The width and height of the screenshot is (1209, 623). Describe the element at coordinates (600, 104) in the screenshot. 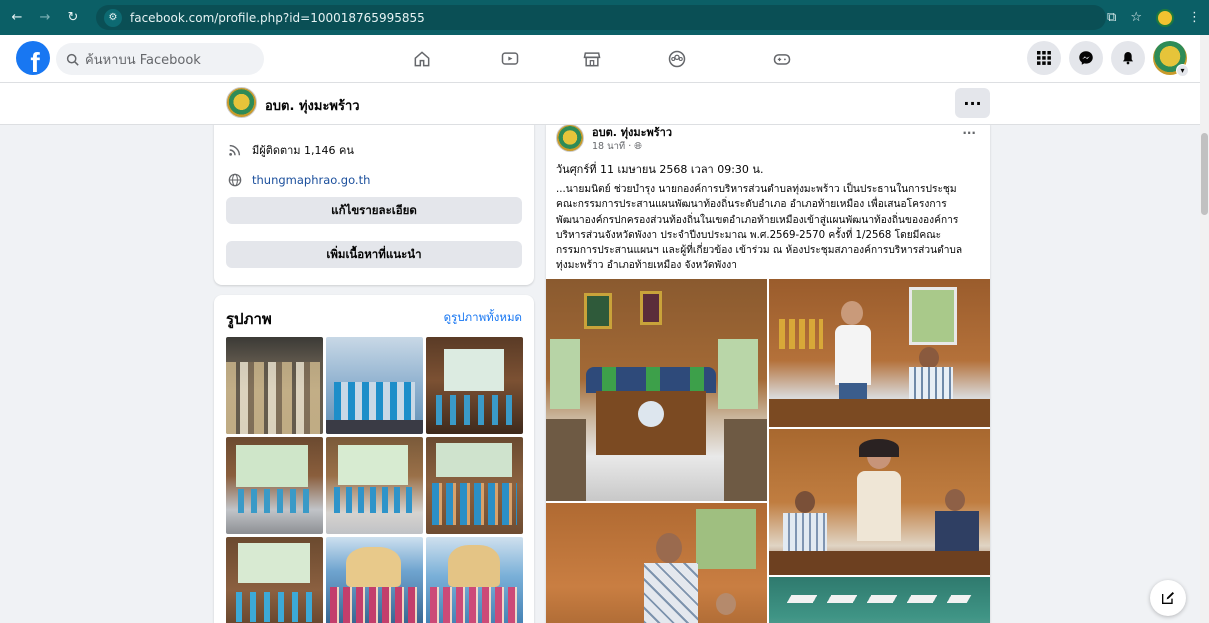

I see `page-sticky-header: อบต. ทุ่งมะพร้าว ···` at that location.